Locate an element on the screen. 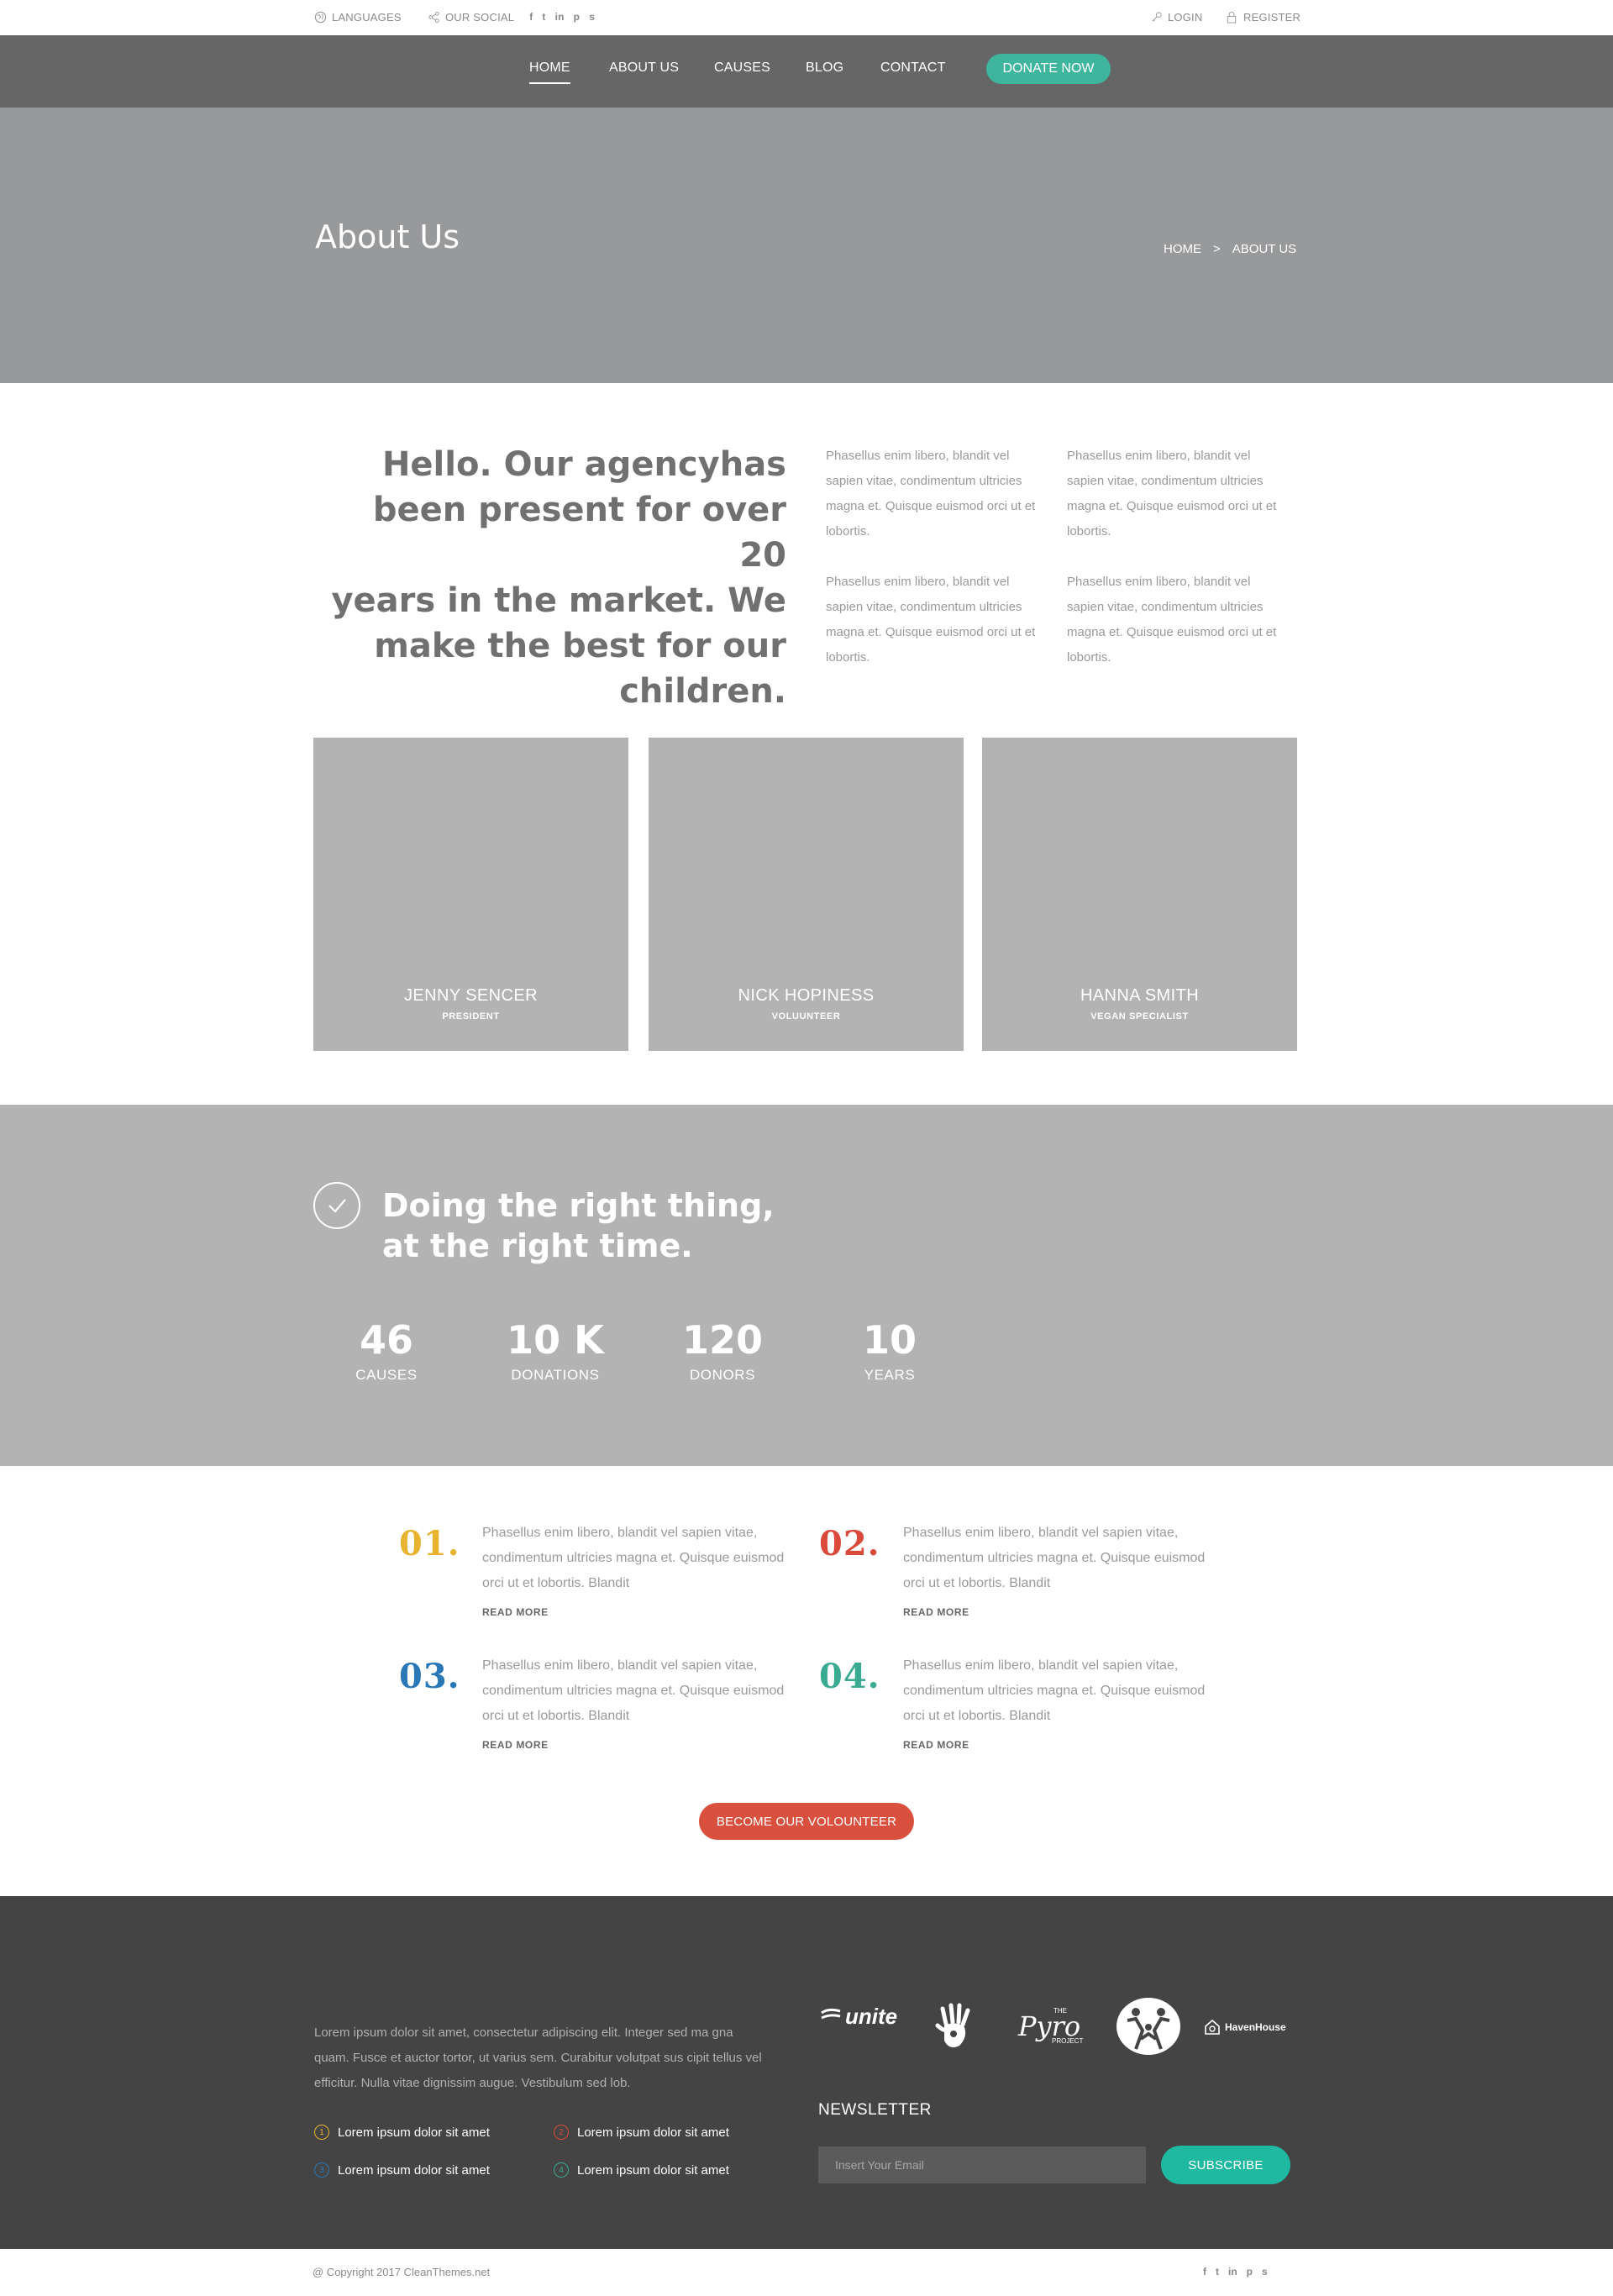  intro-heading-line: children. is located at coordinates (702, 691).